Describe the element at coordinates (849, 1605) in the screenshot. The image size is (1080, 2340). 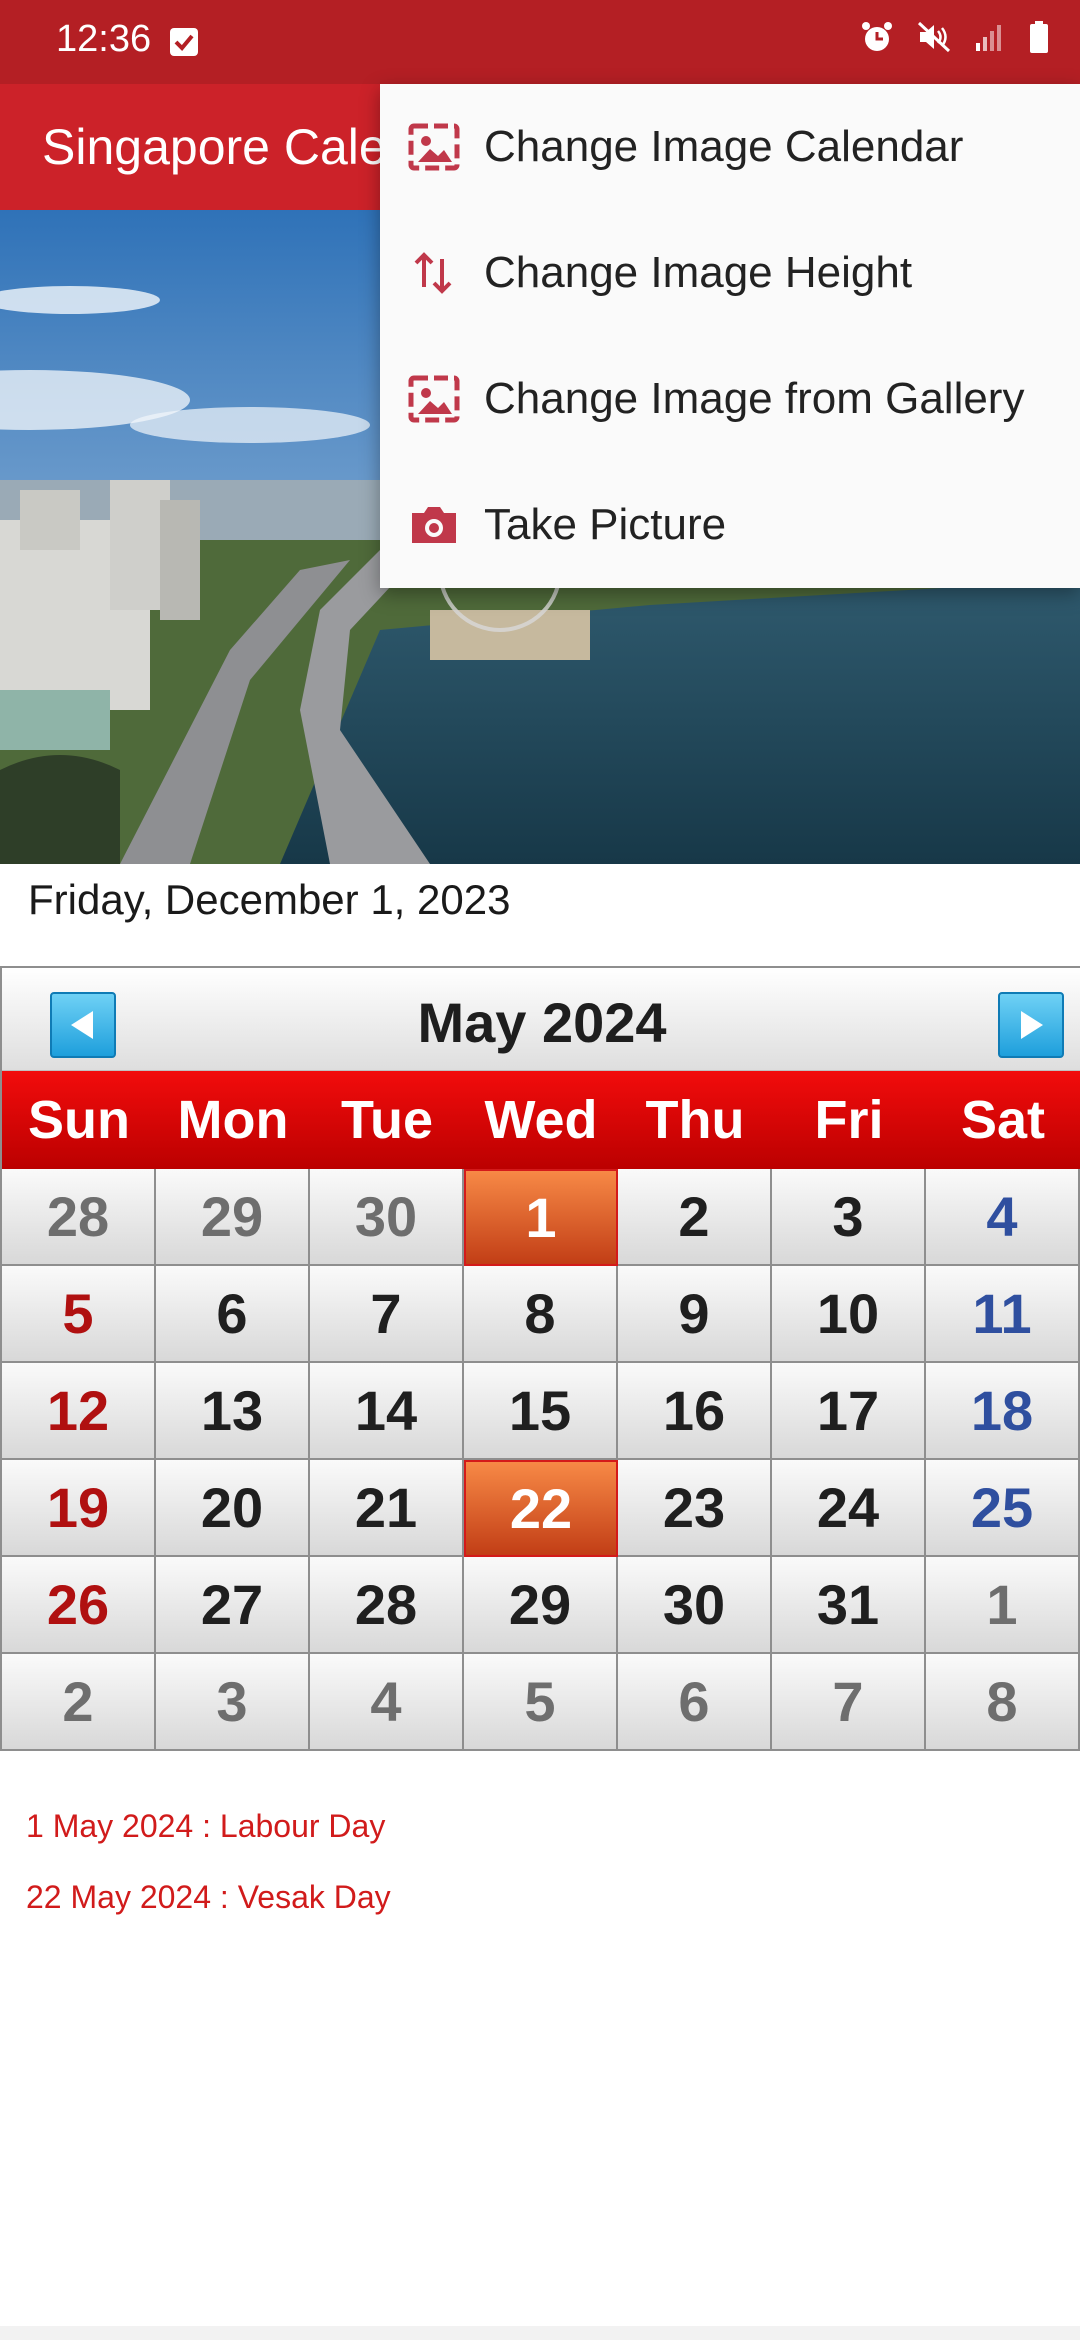
I see `day-cell: 31` at that location.